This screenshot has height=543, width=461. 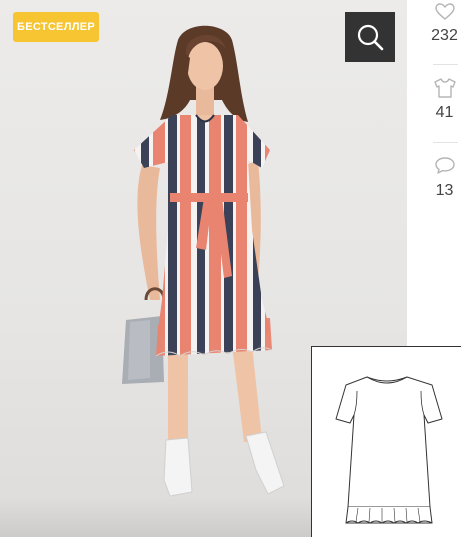 I want to click on comments-stat: 13, so click(x=444, y=178).